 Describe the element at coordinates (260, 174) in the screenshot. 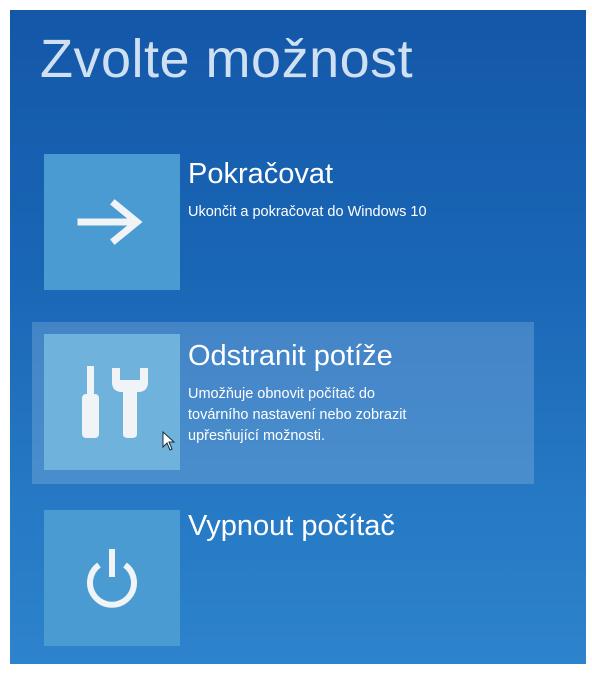

I see `option-continue-title: Pokračovat` at that location.